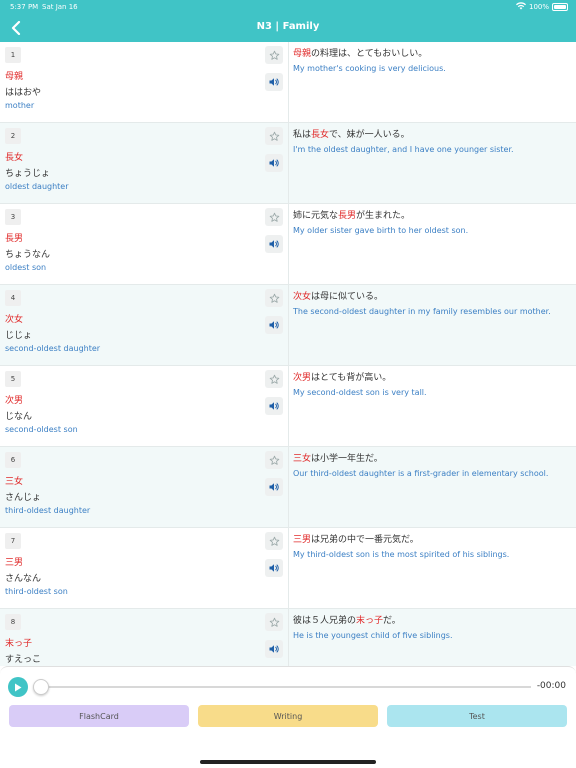 This screenshot has height=768, width=576. Describe the element at coordinates (431, 619) in the screenshot. I see `example-sentence: 彼は５人兄弟の末っ子だ。` at that location.